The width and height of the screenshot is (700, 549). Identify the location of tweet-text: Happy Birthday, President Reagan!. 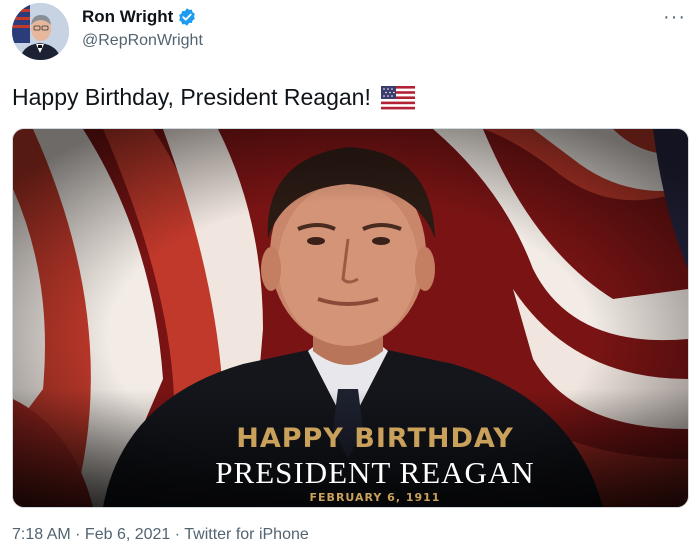
(213, 97).